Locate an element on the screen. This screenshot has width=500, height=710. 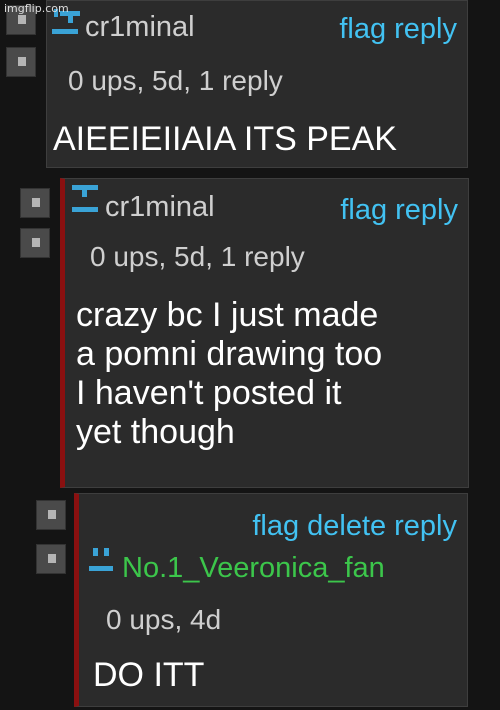
comment-text: AIEEIEIIAIA ITS PEAK is located at coordinates (225, 139).